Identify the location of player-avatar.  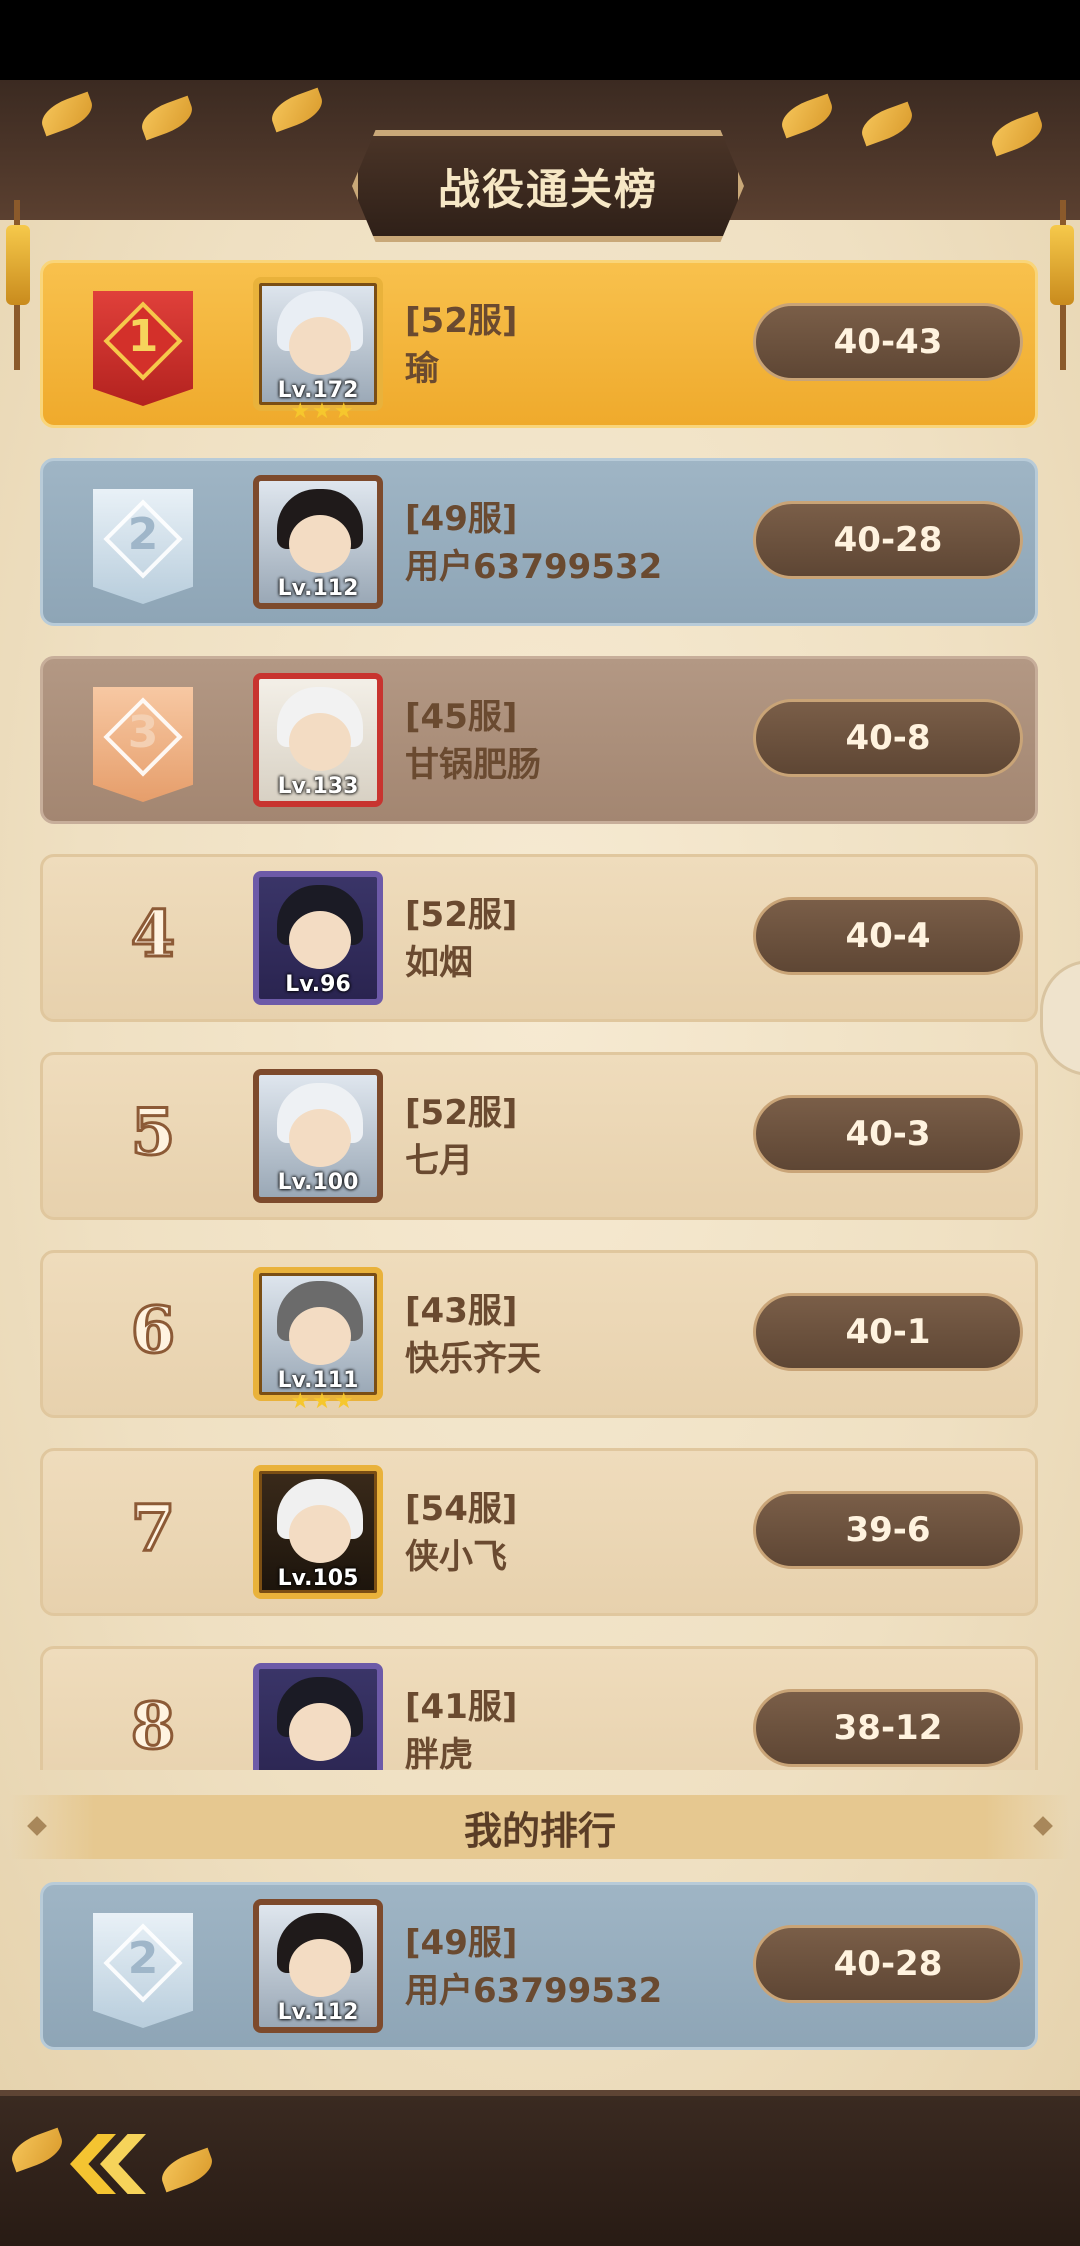
(318, 1716).